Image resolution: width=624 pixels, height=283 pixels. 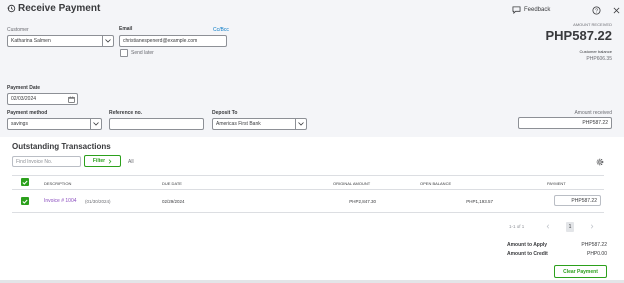 I want to click on prev-page-icon, so click(x=548, y=226).